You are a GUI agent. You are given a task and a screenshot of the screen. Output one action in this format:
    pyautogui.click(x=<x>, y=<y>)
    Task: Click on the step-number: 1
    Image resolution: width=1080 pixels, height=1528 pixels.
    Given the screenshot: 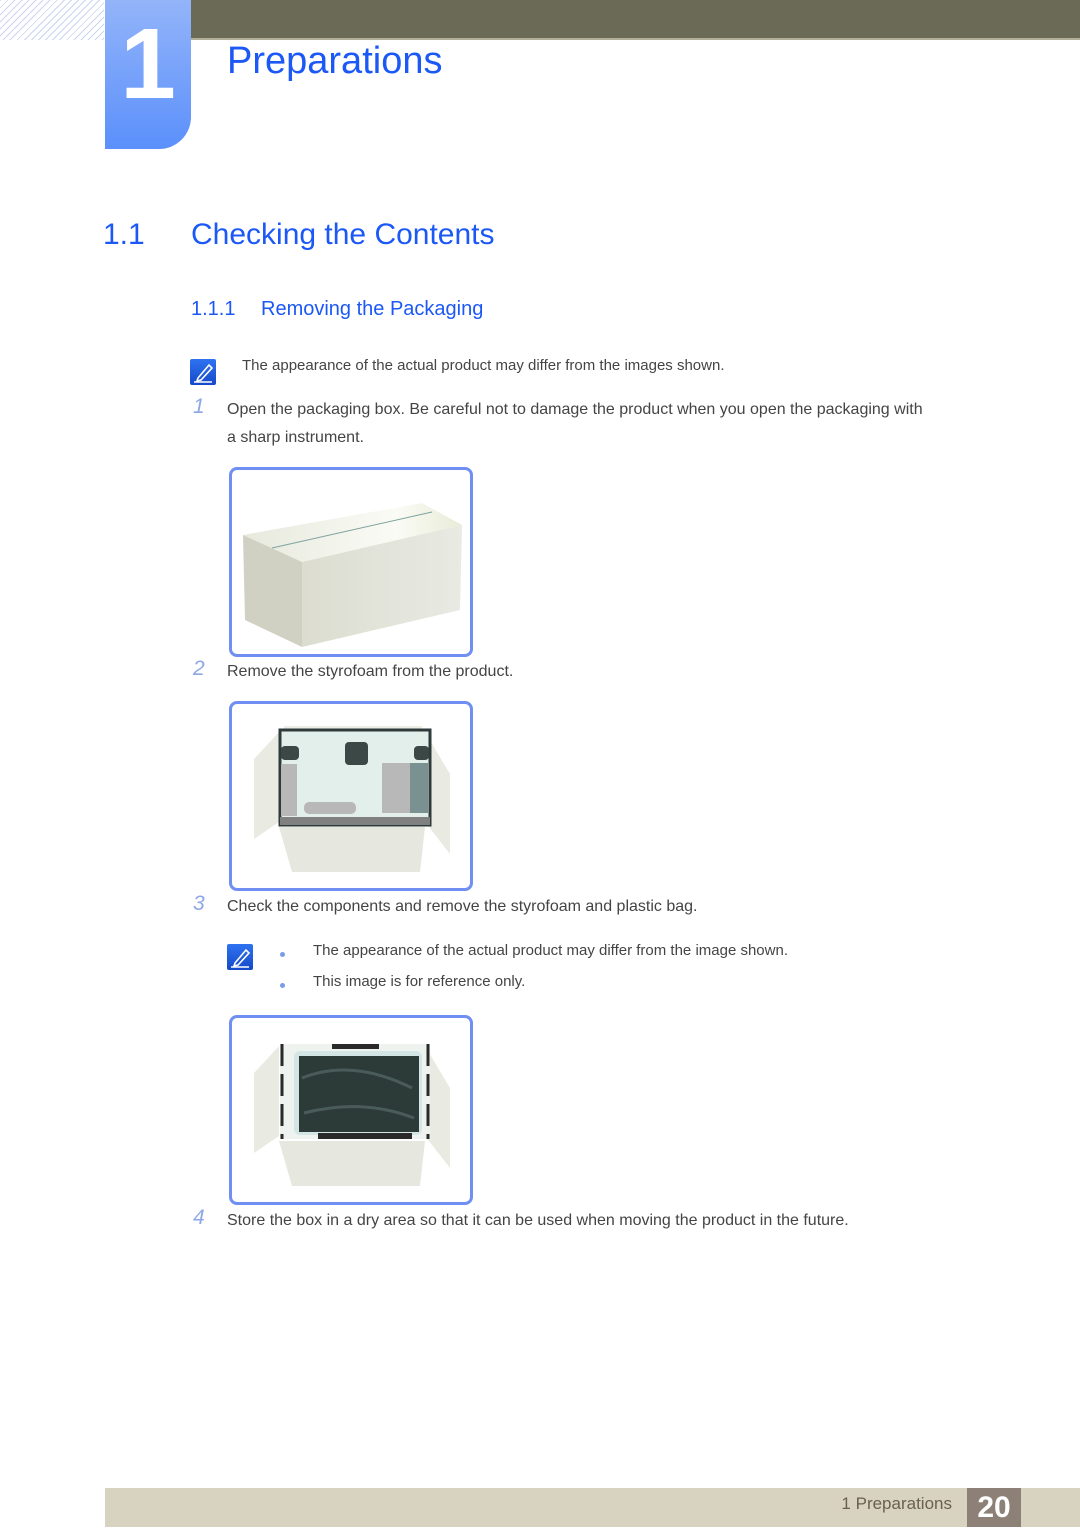 What is the action you would take?
    pyautogui.click(x=199, y=406)
    